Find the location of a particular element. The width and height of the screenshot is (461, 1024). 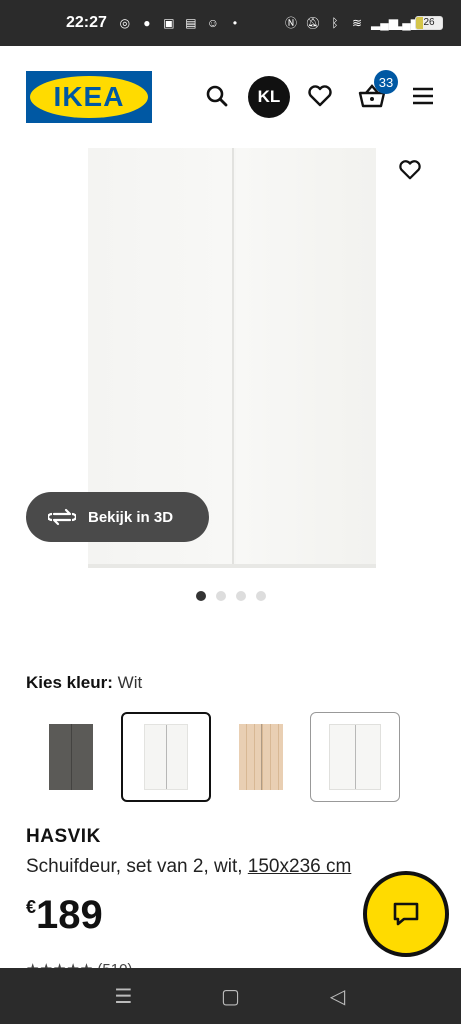

swatch-white-selected is located at coordinates (166, 757).